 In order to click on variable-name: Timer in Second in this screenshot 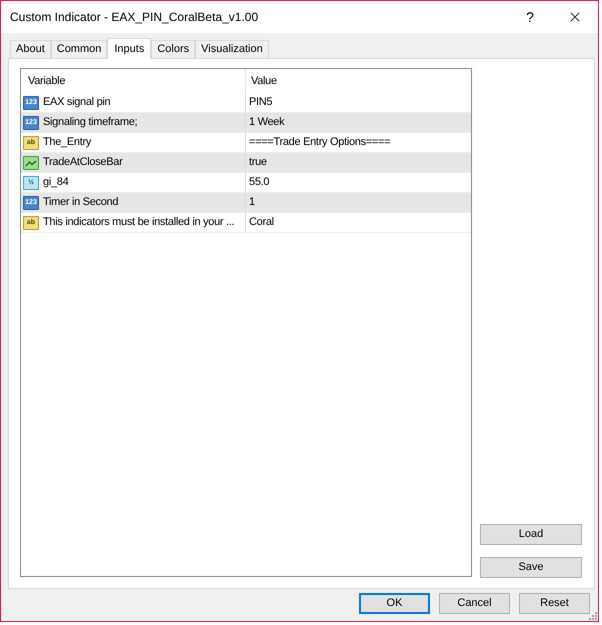, I will do `click(80, 202)`.